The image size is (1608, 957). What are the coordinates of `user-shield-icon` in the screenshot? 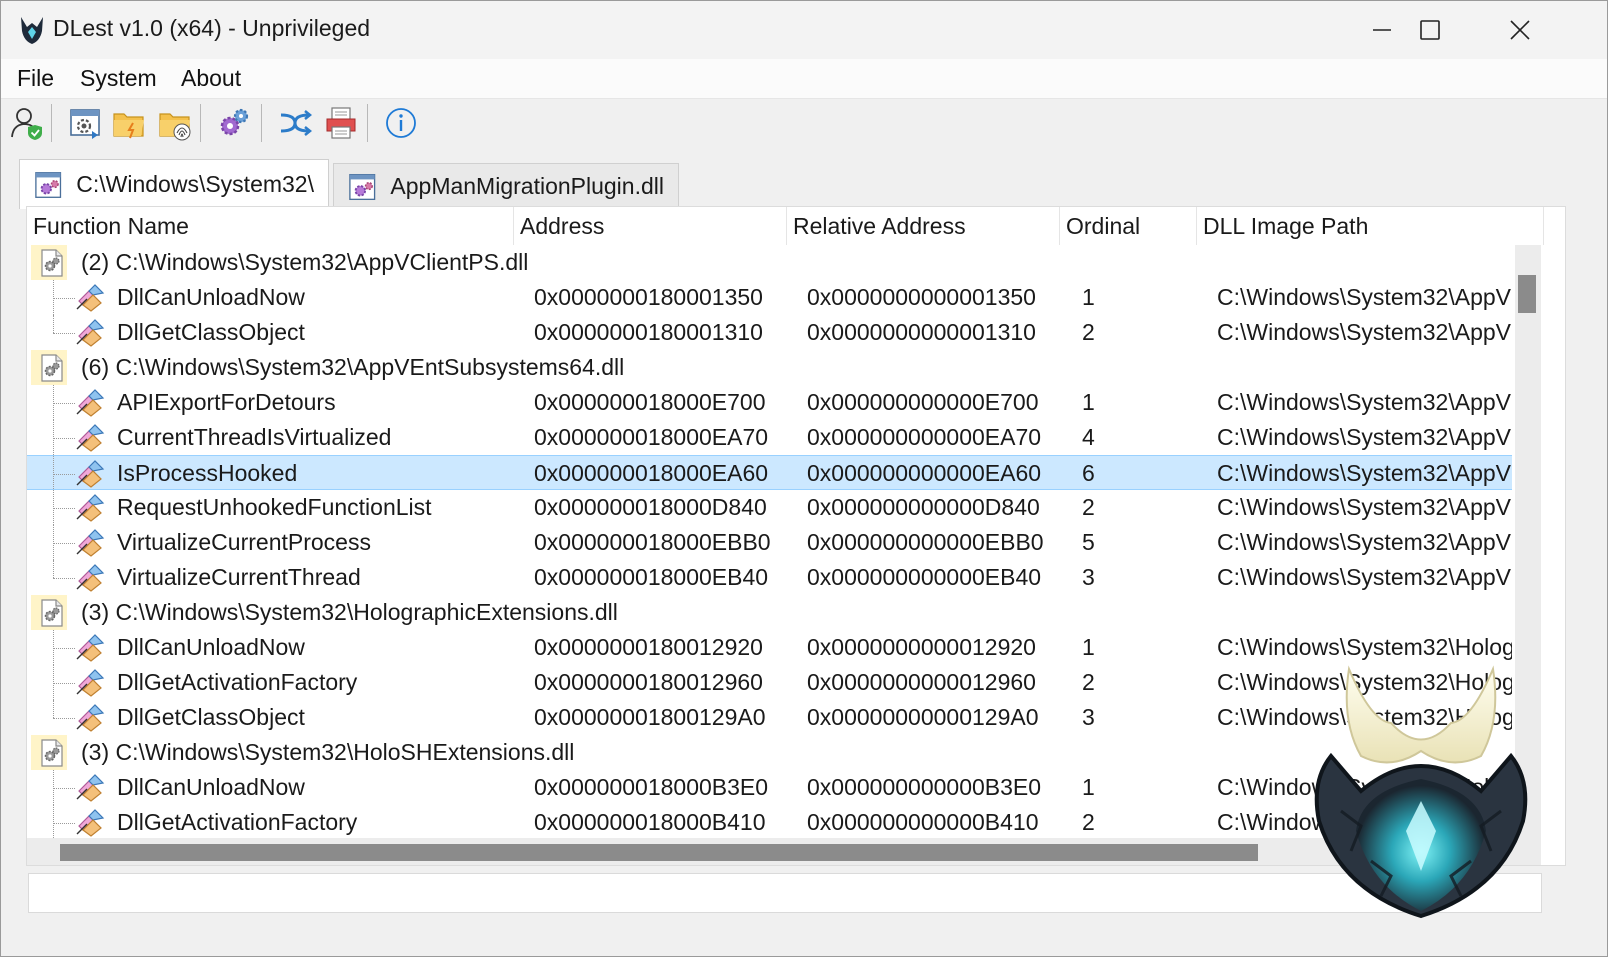 It's located at (26, 124).